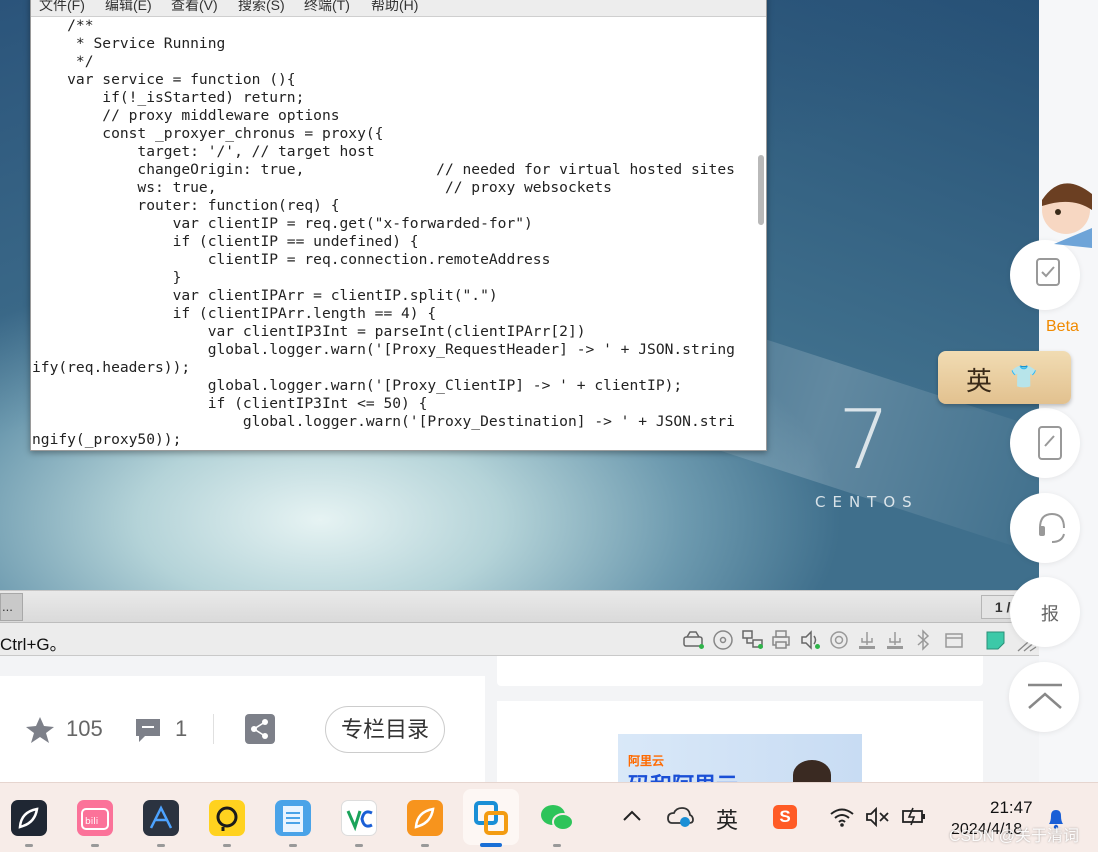  I want to click on vmware-status-bar: Ctrl+G。, so click(519, 639).